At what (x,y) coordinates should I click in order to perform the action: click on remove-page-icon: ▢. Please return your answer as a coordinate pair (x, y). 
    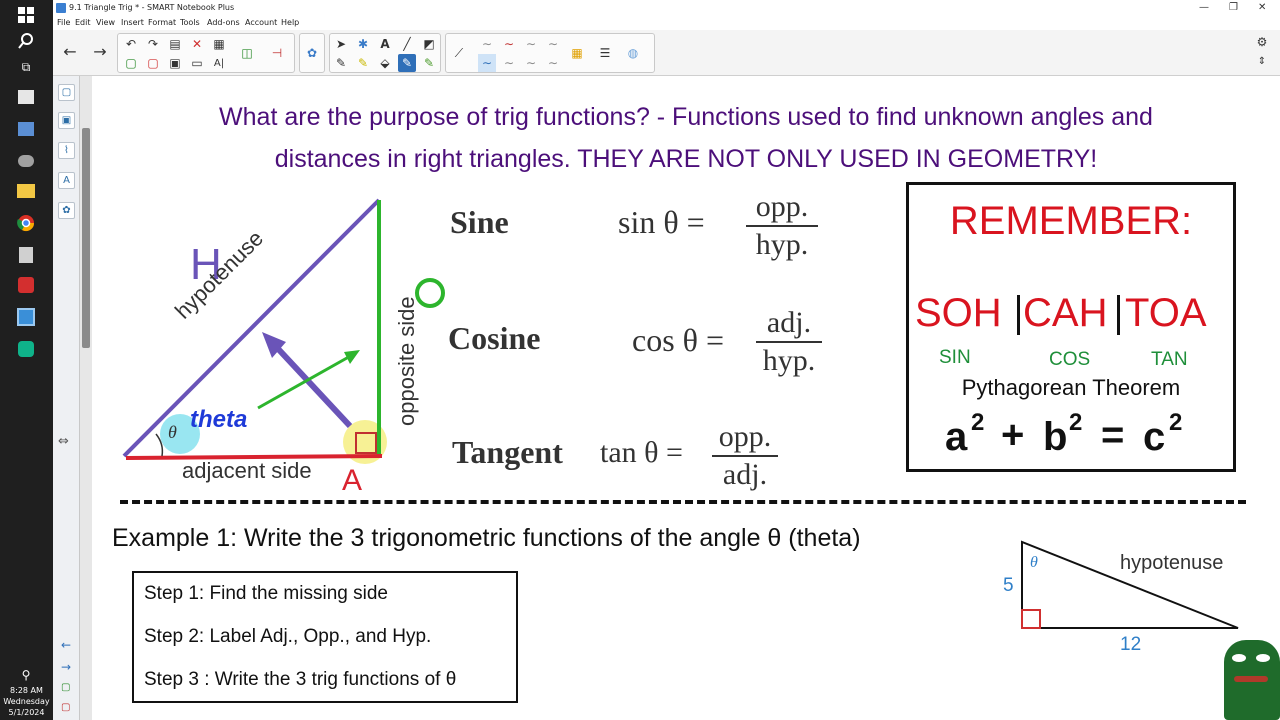
    Looking at the image, I should click on (65, 707).